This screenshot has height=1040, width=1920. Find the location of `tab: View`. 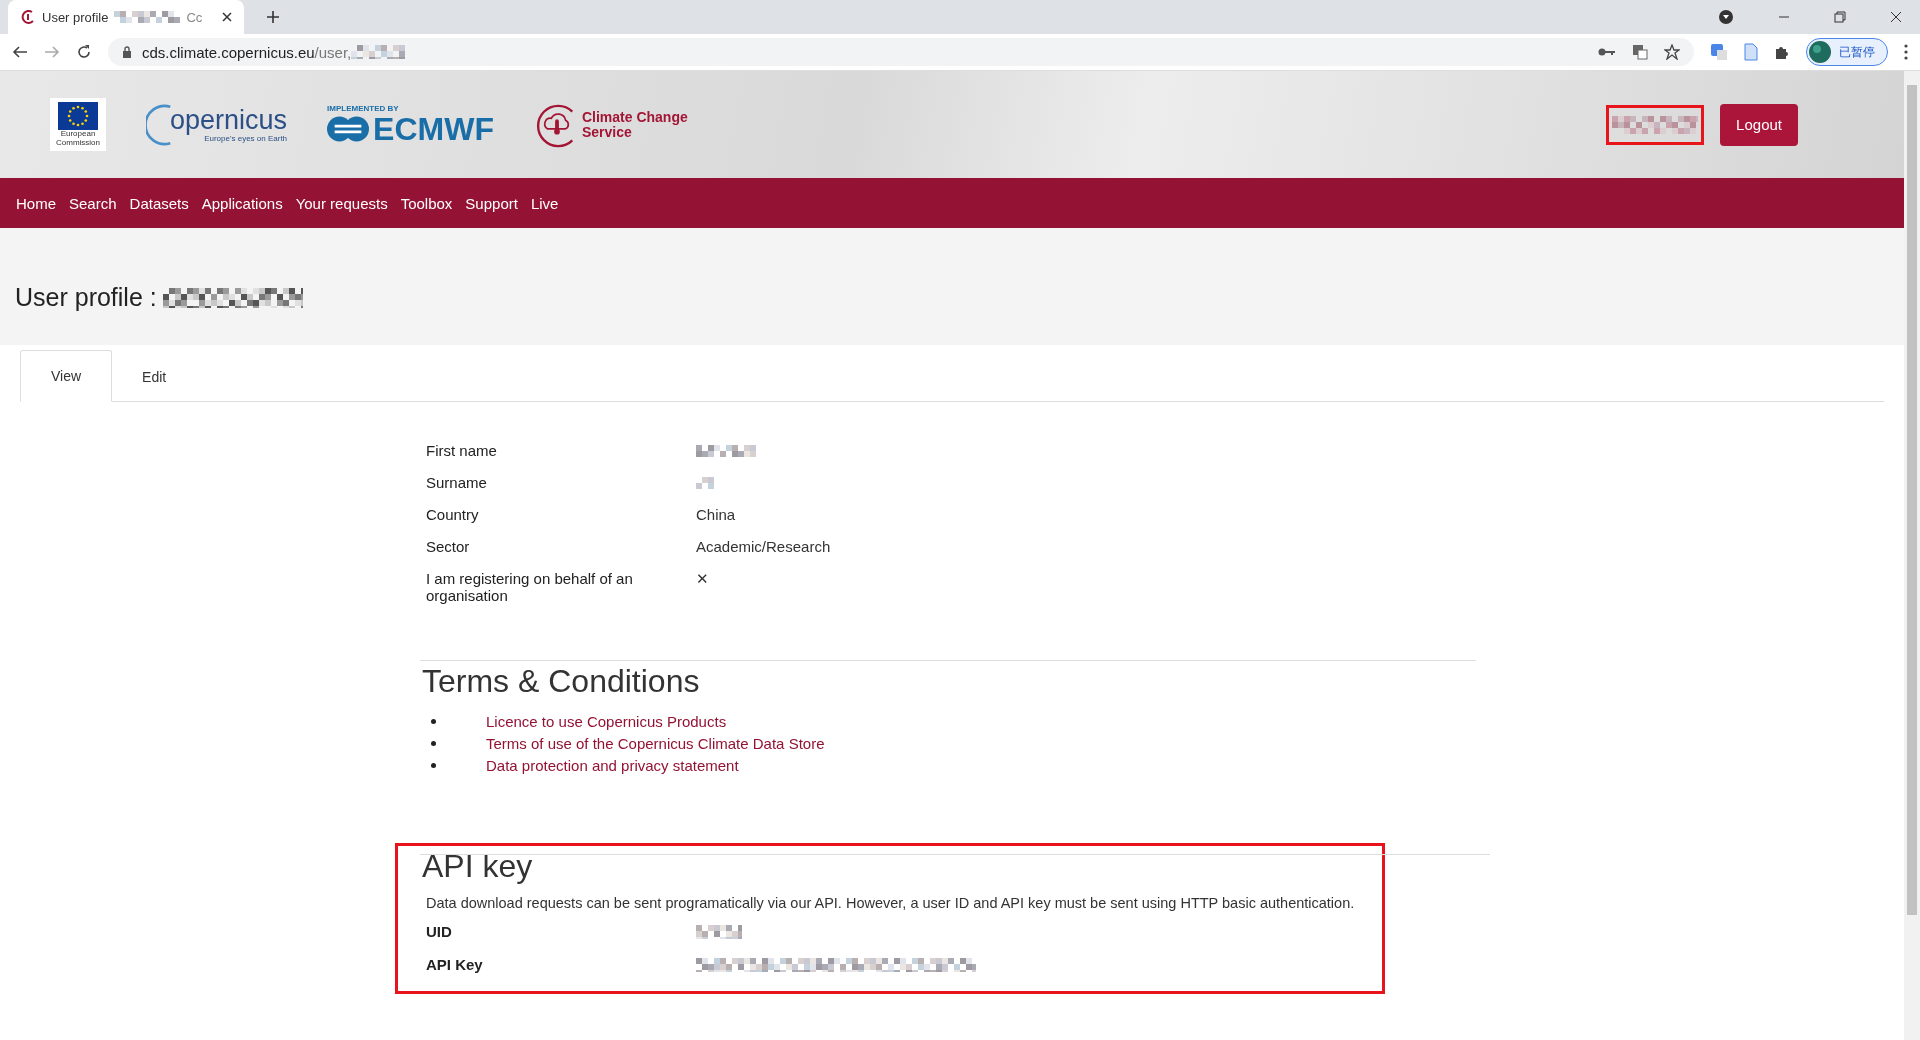

tab: View is located at coordinates (66, 376).